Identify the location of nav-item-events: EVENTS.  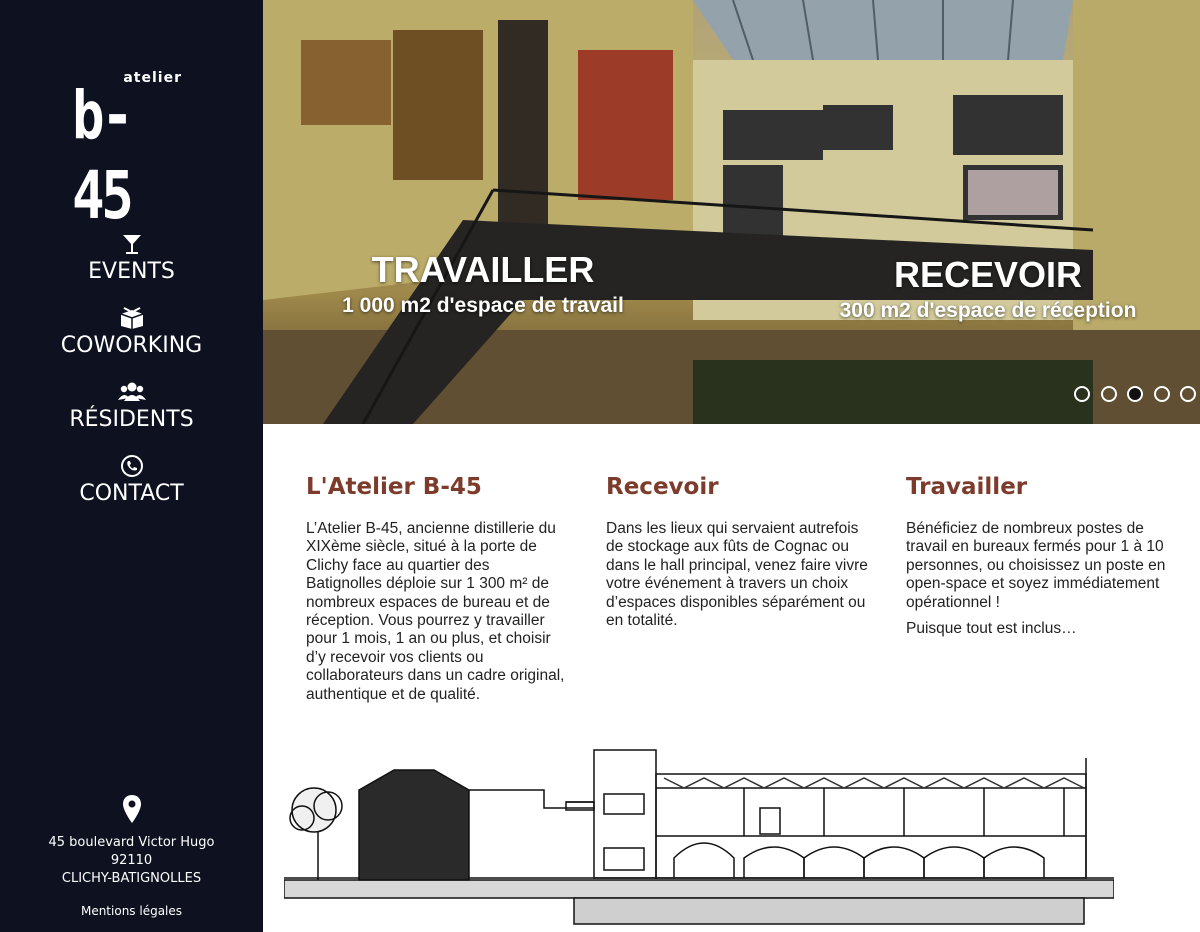
(131, 259).